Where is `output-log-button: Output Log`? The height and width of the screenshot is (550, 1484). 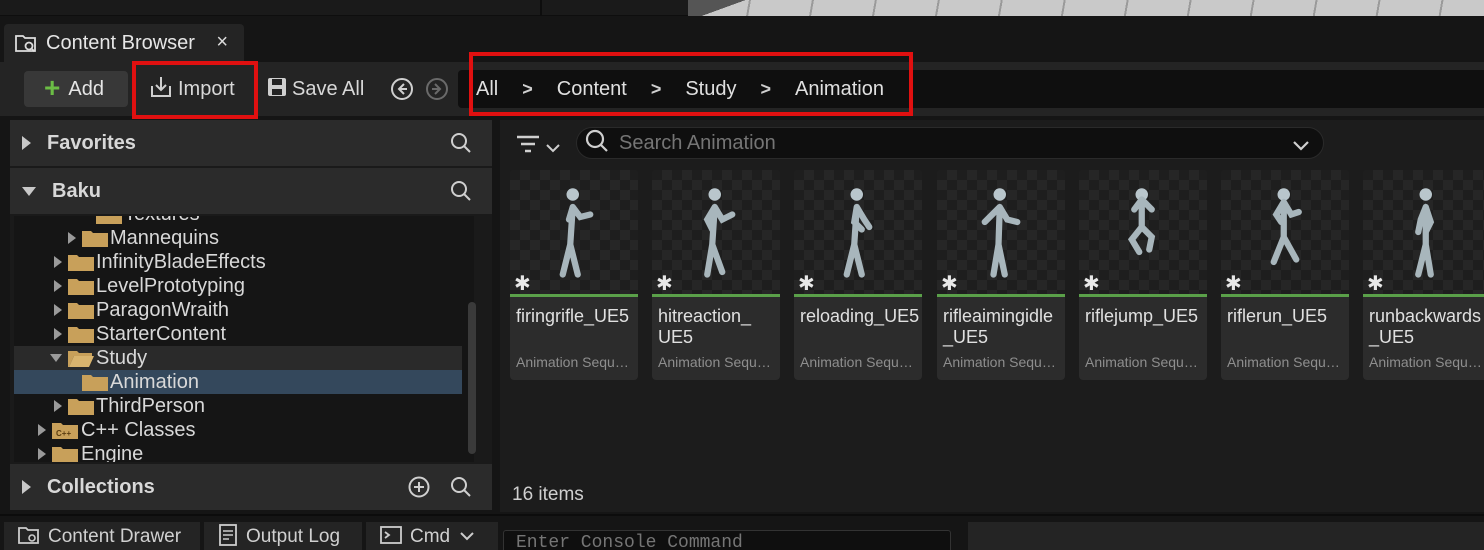
output-log-button: Output Log is located at coordinates (283, 536).